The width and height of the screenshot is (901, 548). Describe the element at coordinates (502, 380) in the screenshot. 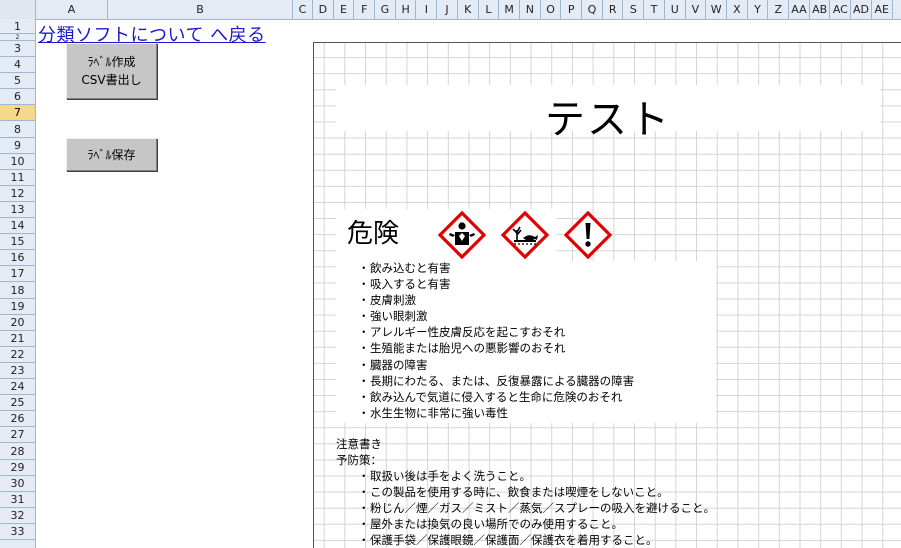

I see `statement-text: 長期にわたる、または、反復暴露による臓器の障害` at that location.